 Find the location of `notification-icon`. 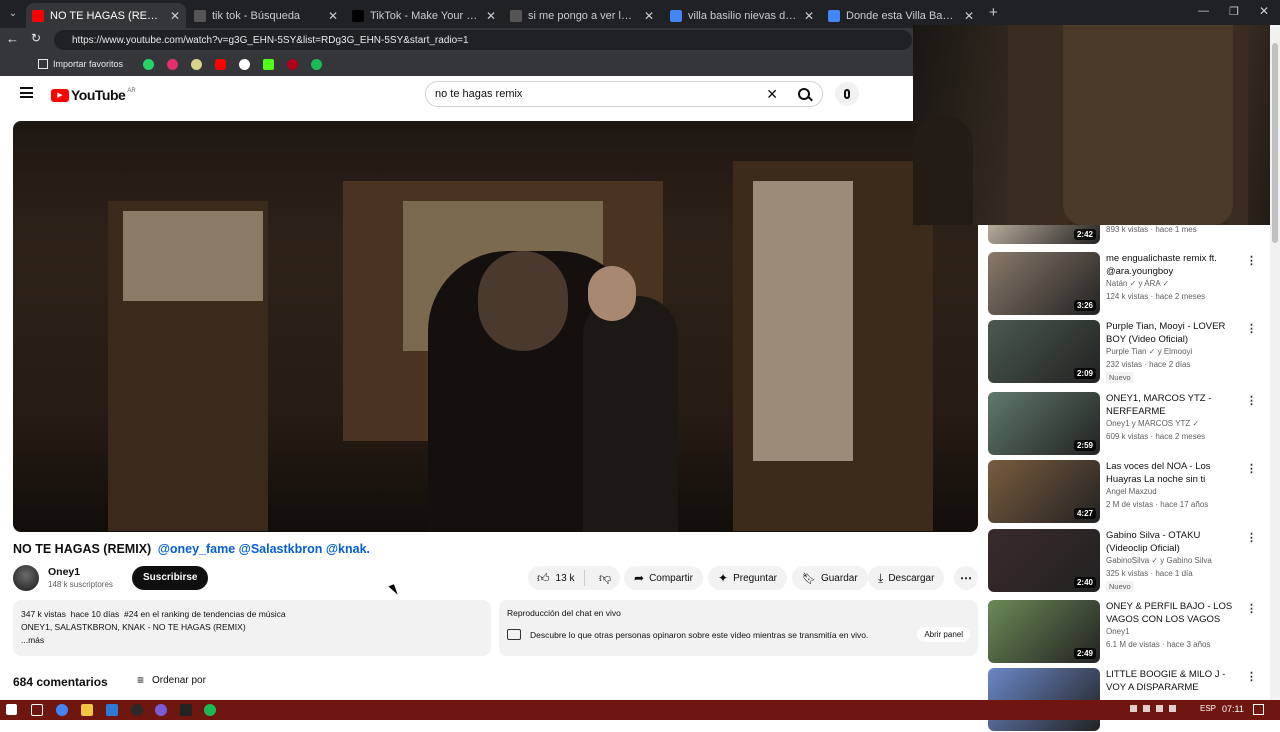

notification-icon is located at coordinates (1258, 709).